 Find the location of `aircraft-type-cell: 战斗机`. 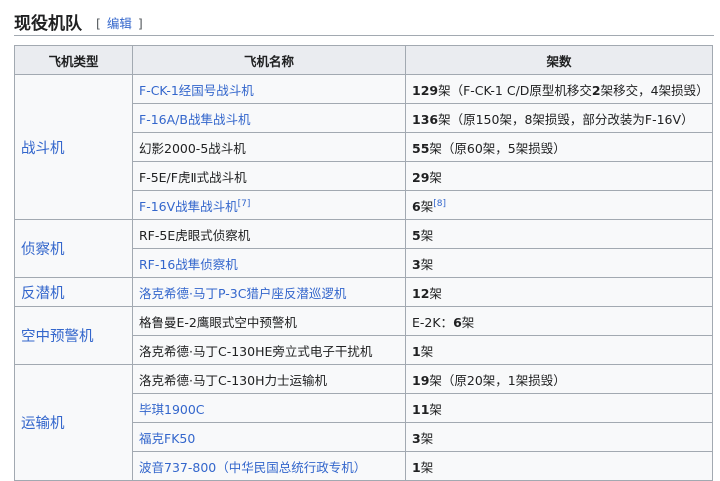

aircraft-type-cell: 战斗机 is located at coordinates (73, 147).